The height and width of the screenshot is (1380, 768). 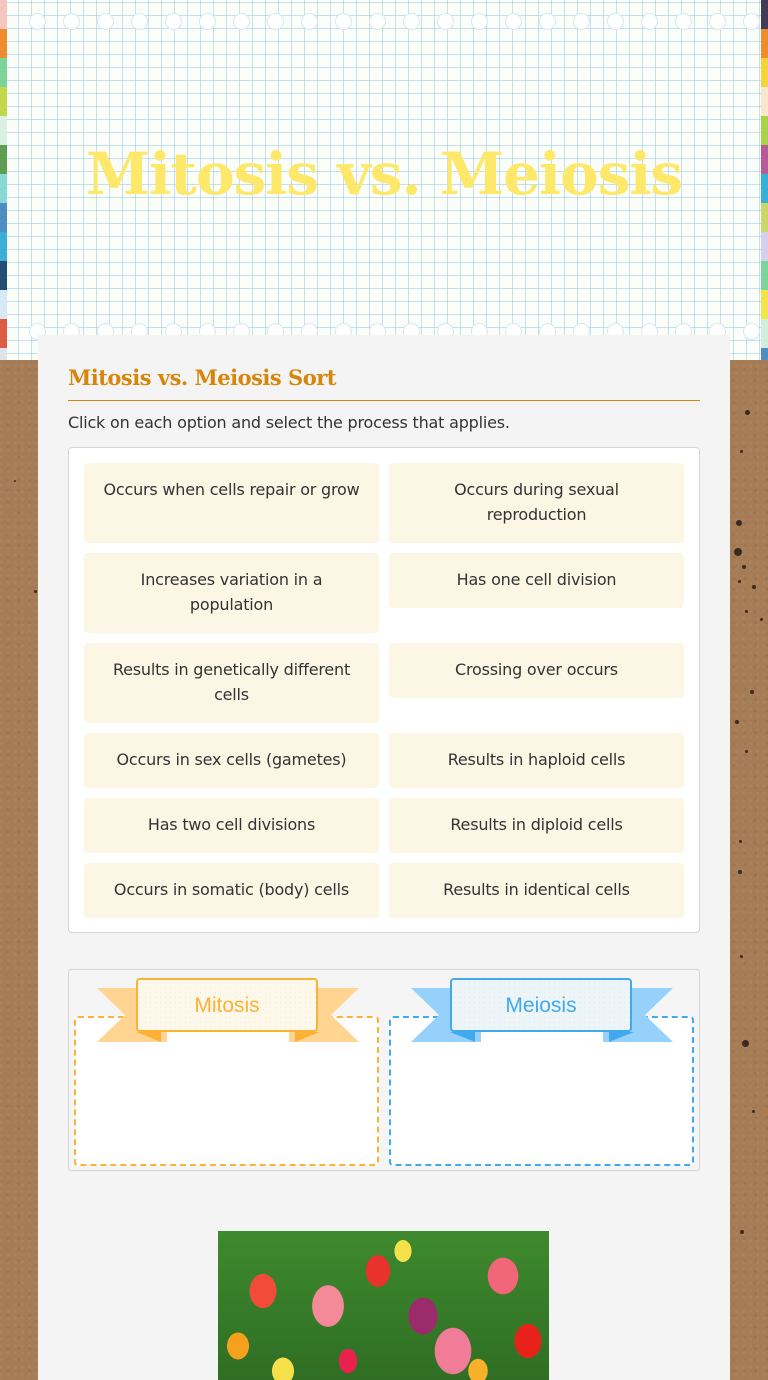 I want to click on option-card: Results in diploid cells, so click(x=536, y=825).